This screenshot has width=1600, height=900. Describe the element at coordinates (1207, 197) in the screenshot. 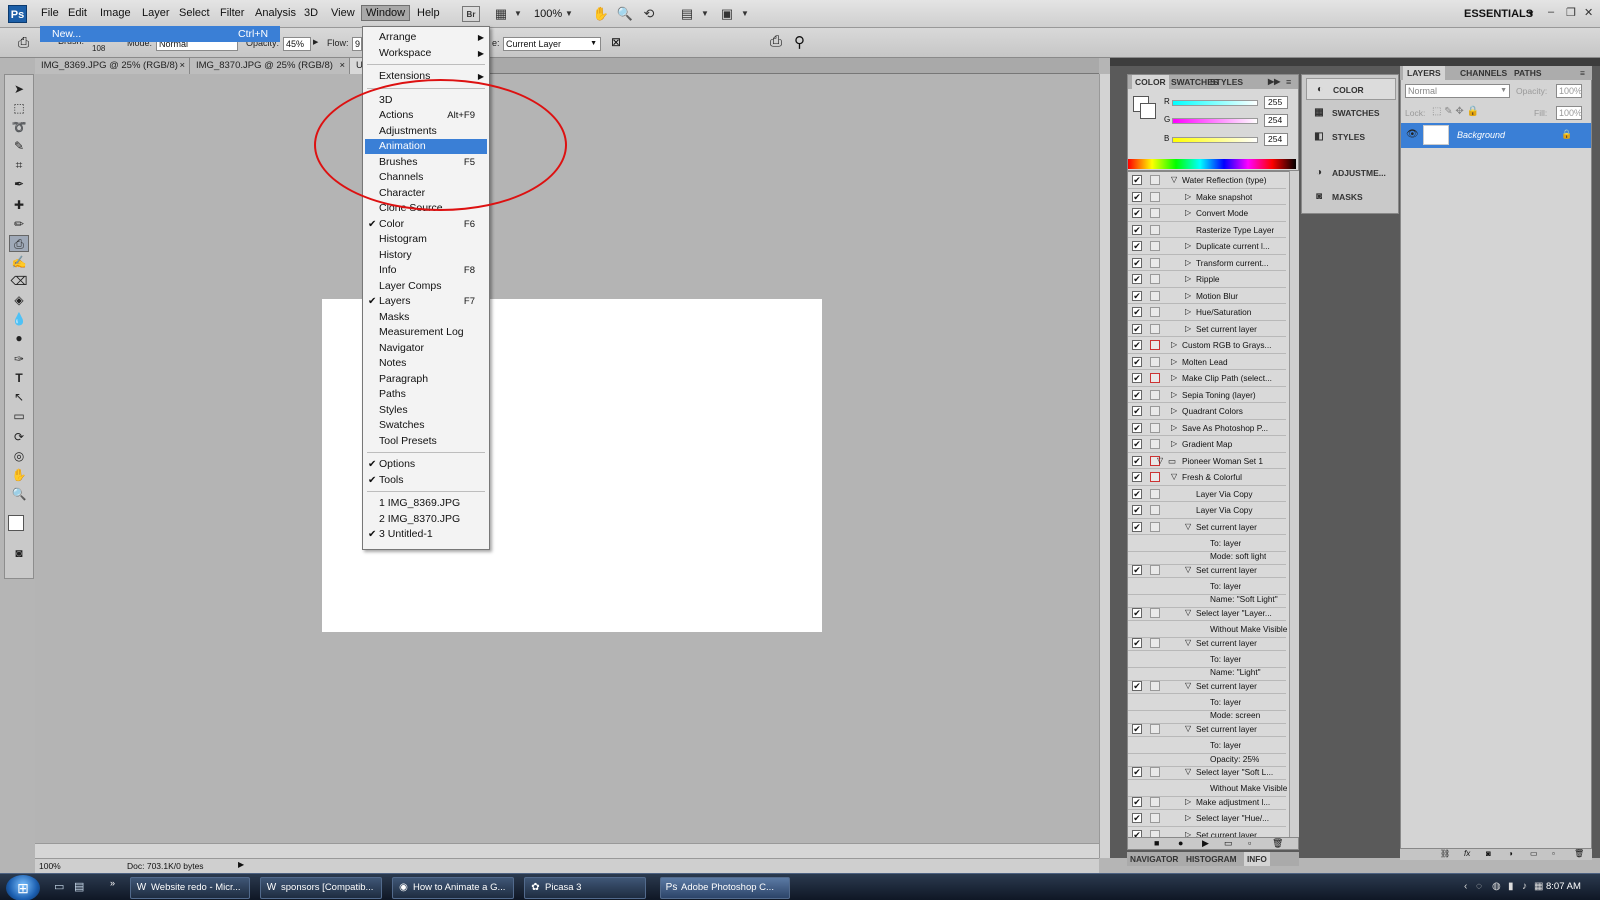

I see `action-row: ✔ ▷ Make snapshot` at that location.